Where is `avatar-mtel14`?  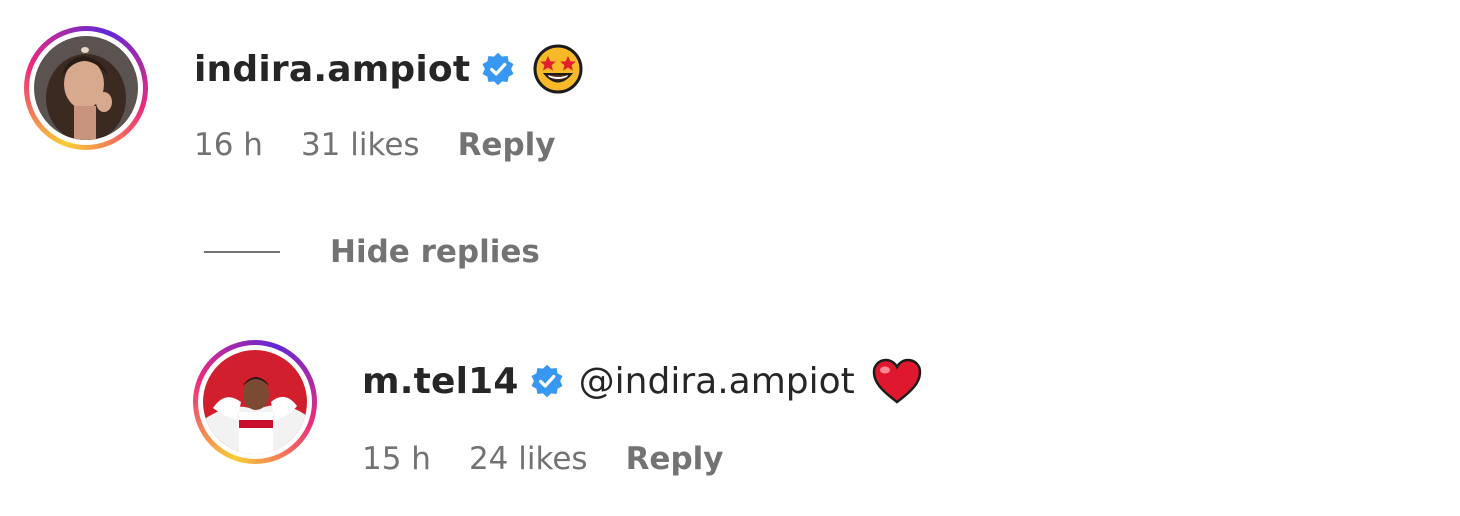
avatar-mtel14 is located at coordinates (255, 402).